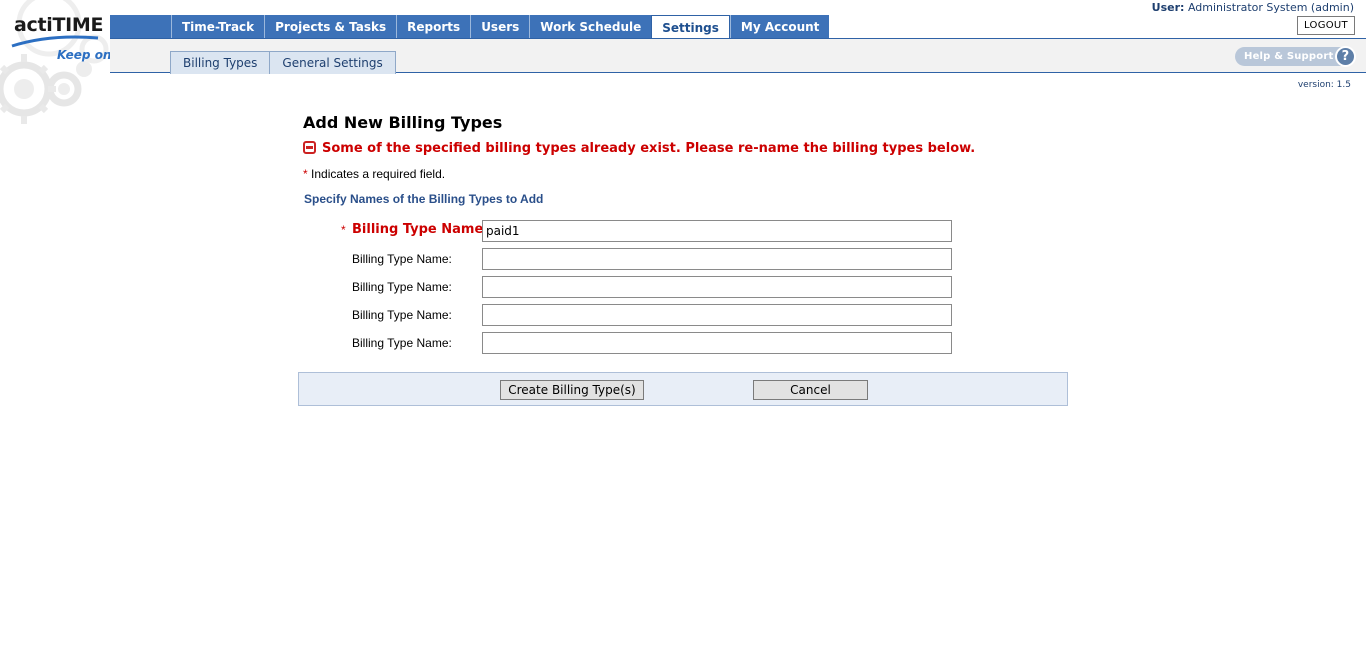 The height and width of the screenshot is (654, 1366). I want to click on tab-time-track: Time-Track, so click(218, 27).